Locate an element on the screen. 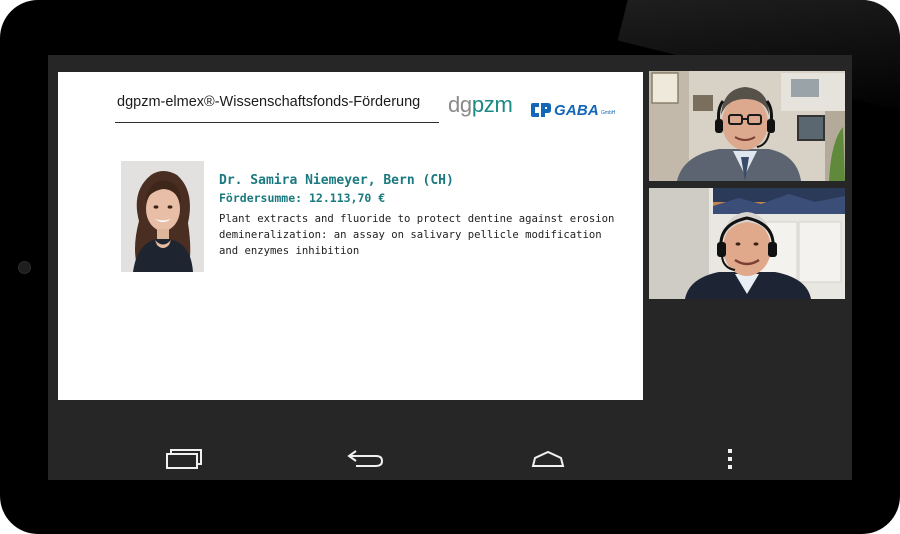 This screenshot has width=900, height=534. awardee-portrait-image is located at coordinates (162, 216).